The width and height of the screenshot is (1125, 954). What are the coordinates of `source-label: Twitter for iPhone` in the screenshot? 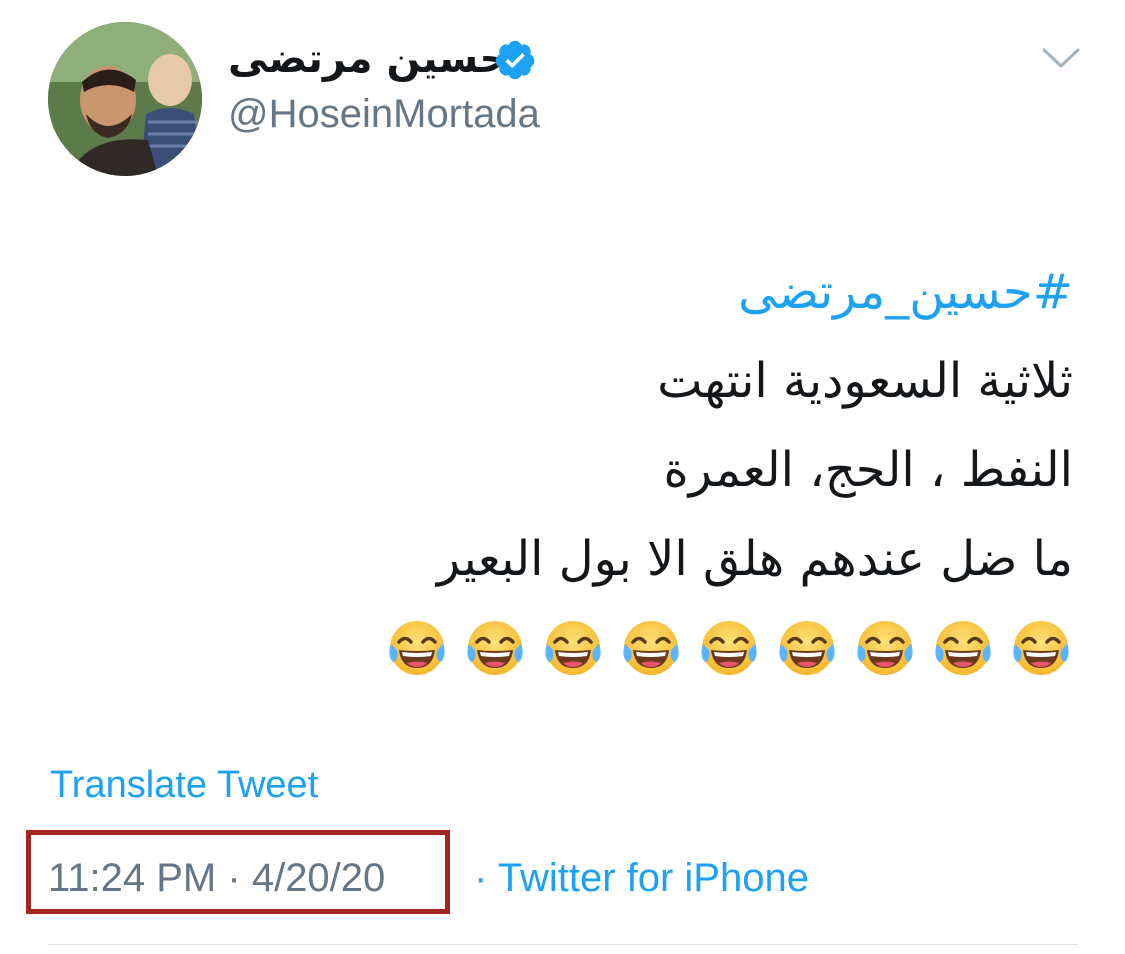 It's located at (653, 878).